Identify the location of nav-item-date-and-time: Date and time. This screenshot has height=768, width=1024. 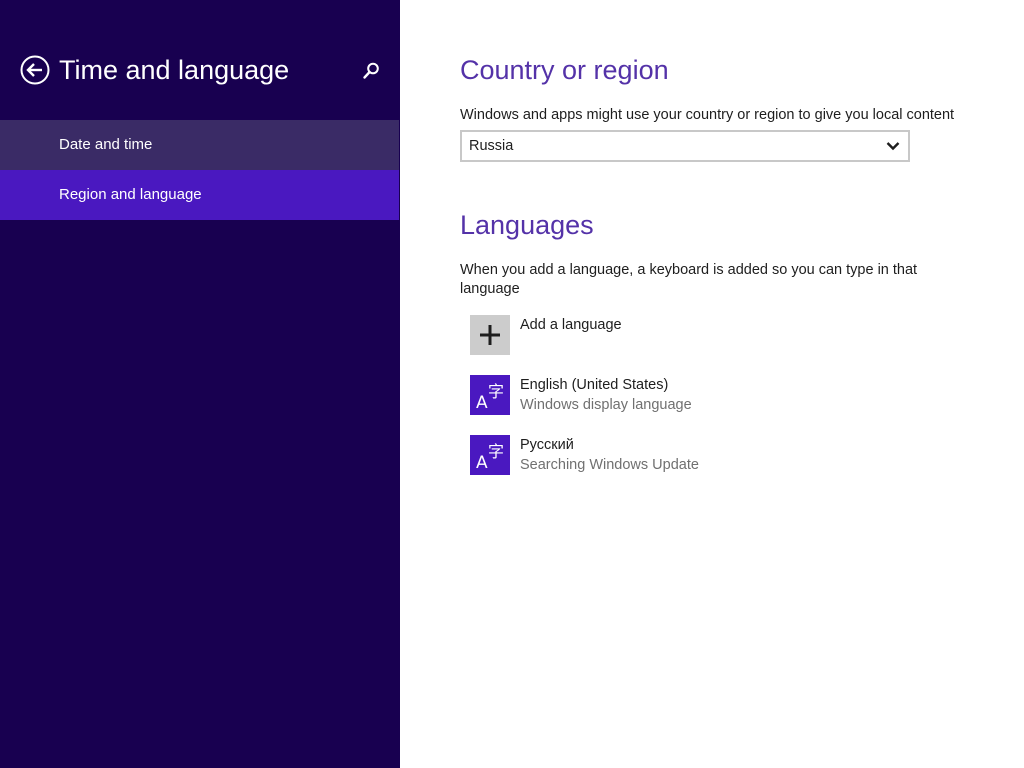
(199, 145).